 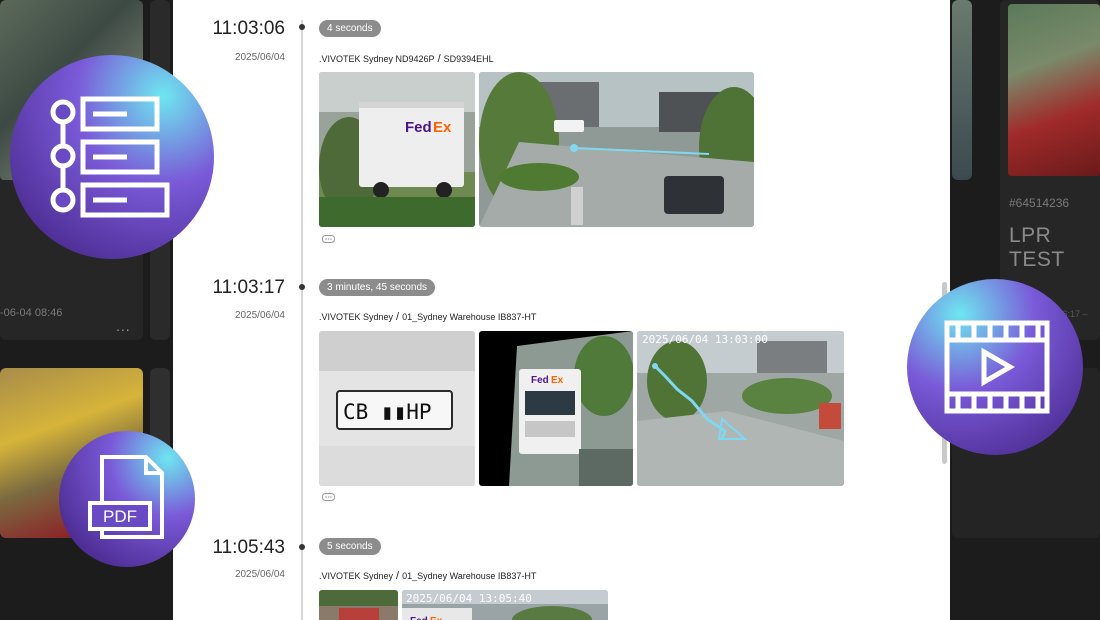 I want to click on parking-trajectory-image, so click(x=616, y=149).